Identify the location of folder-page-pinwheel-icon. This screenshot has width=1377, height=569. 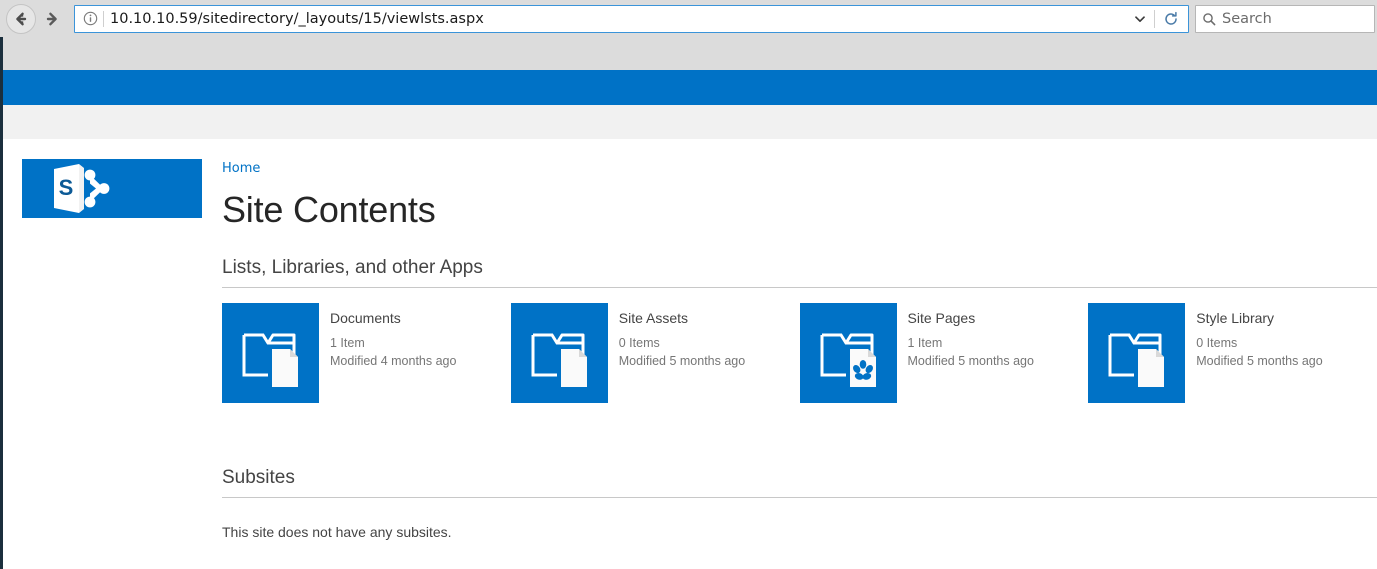
(848, 353).